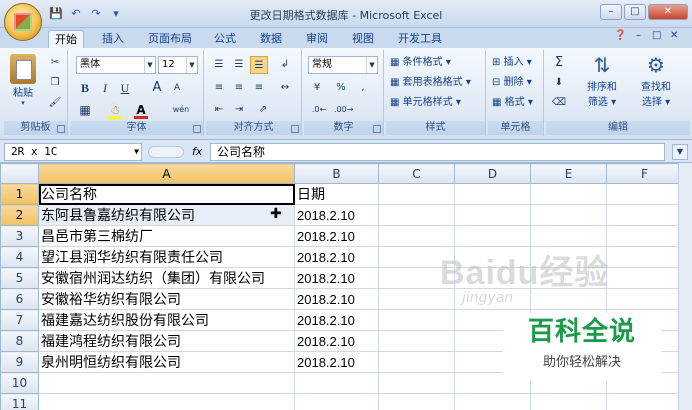 The image size is (692, 410). What do you see at coordinates (166, 383) in the screenshot?
I see `cell-a10` at bounding box center [166, 383].